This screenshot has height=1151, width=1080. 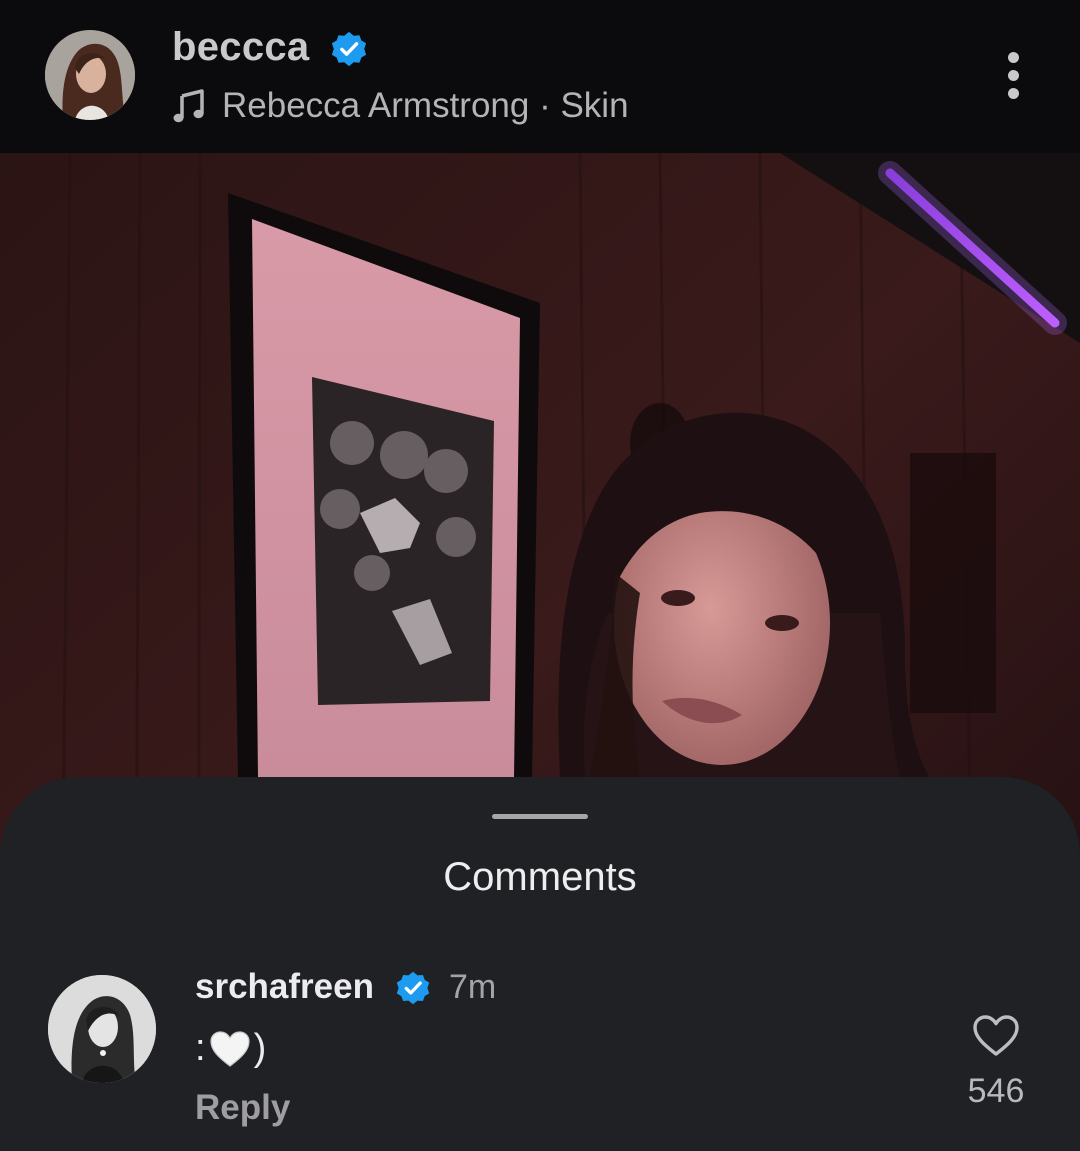 I want to click on heart-outline-icon, so click(x=996, y=1036).